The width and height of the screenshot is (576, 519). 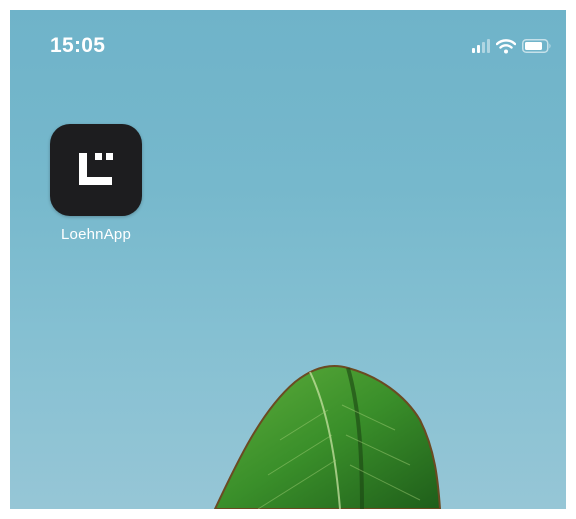 I want to click on status-bar: 15:05, so click(x=288, y=46).